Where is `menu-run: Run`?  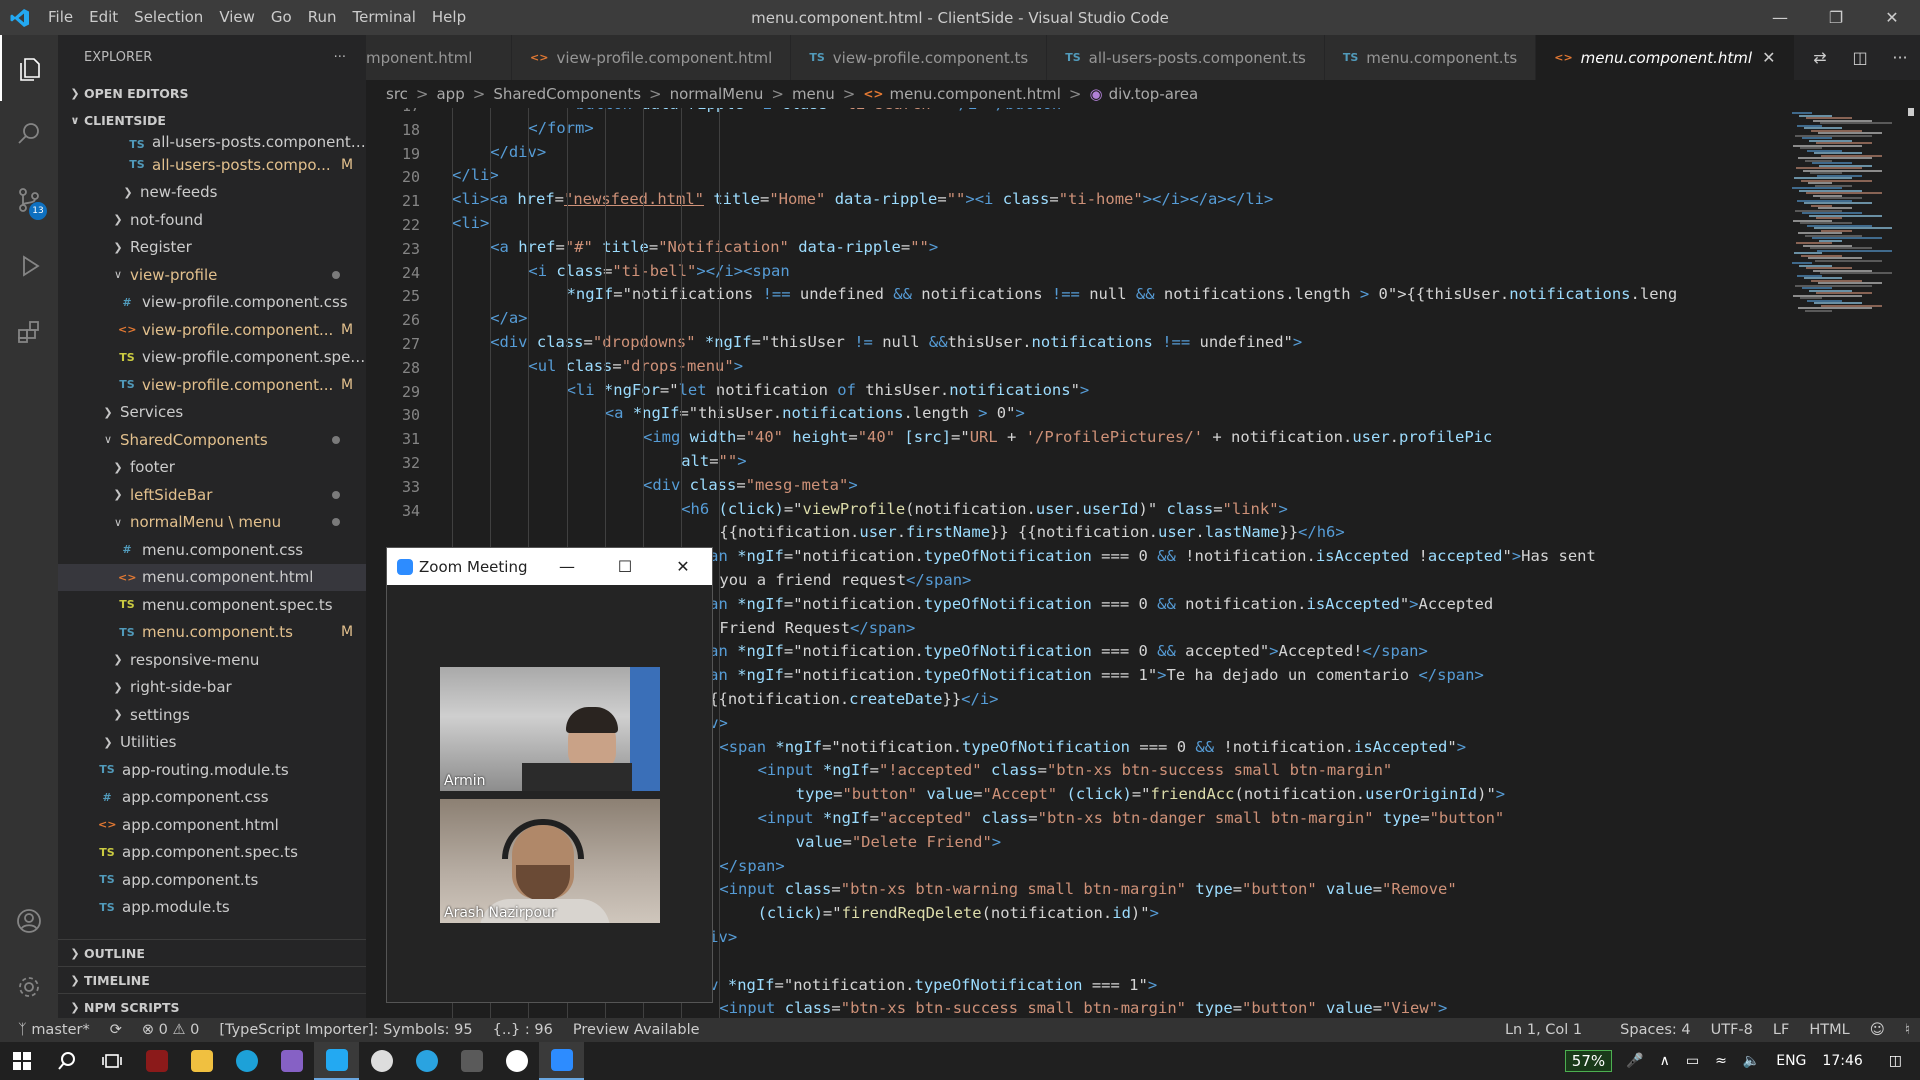 menu-run: Run is located at coordinates (322, 17).